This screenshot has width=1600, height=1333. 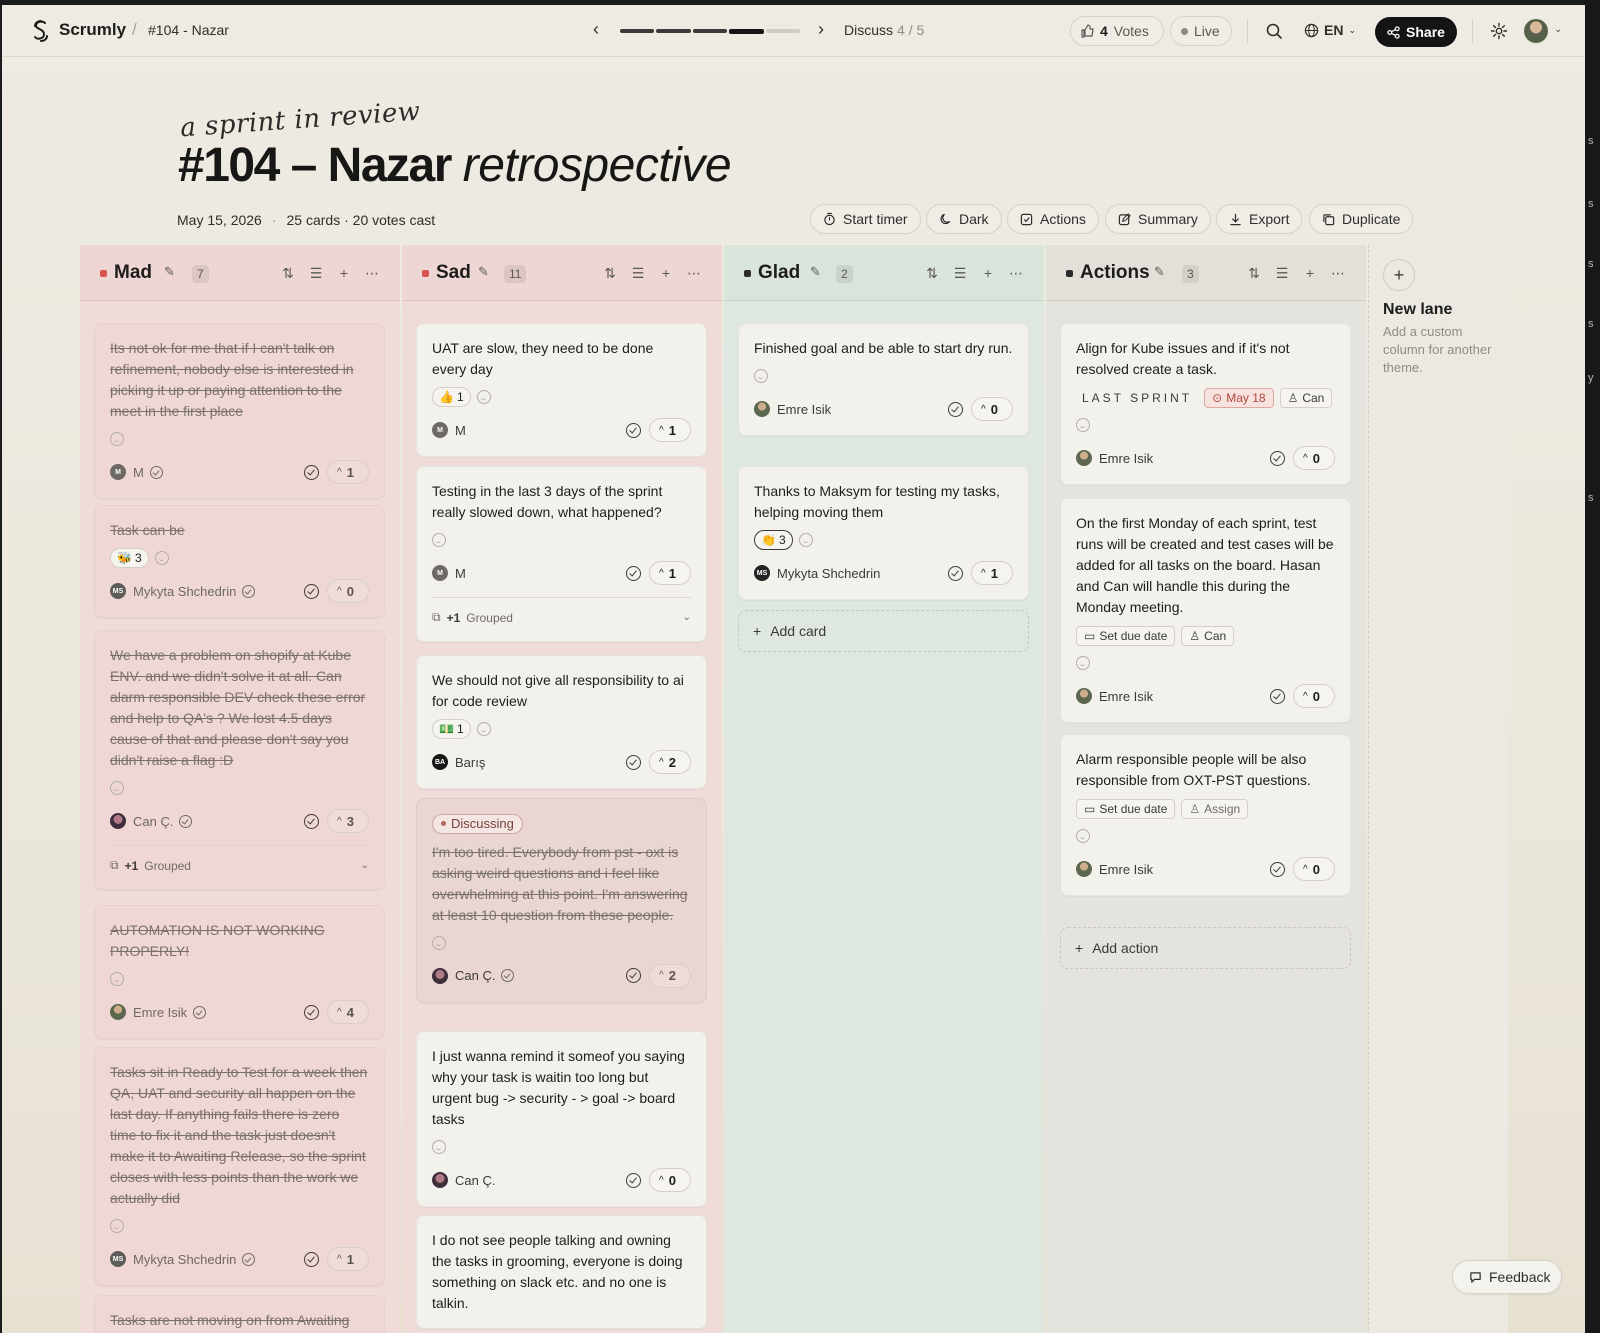 I want to click on reaction-chip: 🐝 3, so click(x=129, y=558).